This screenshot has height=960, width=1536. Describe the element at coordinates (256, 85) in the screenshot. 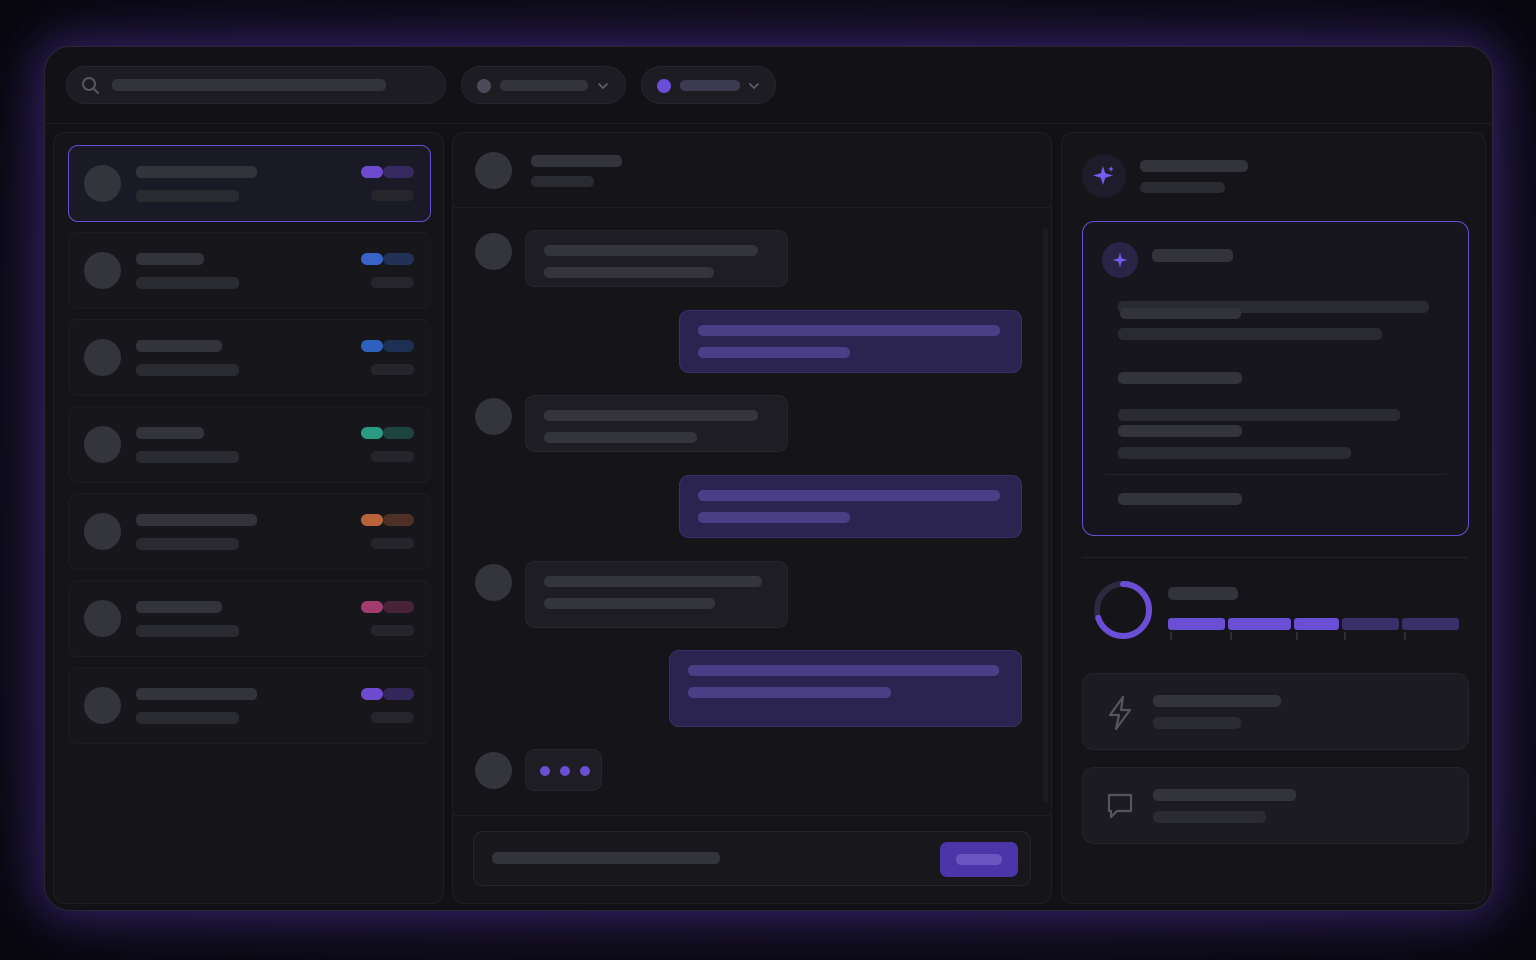

I see `search-input` at that location.